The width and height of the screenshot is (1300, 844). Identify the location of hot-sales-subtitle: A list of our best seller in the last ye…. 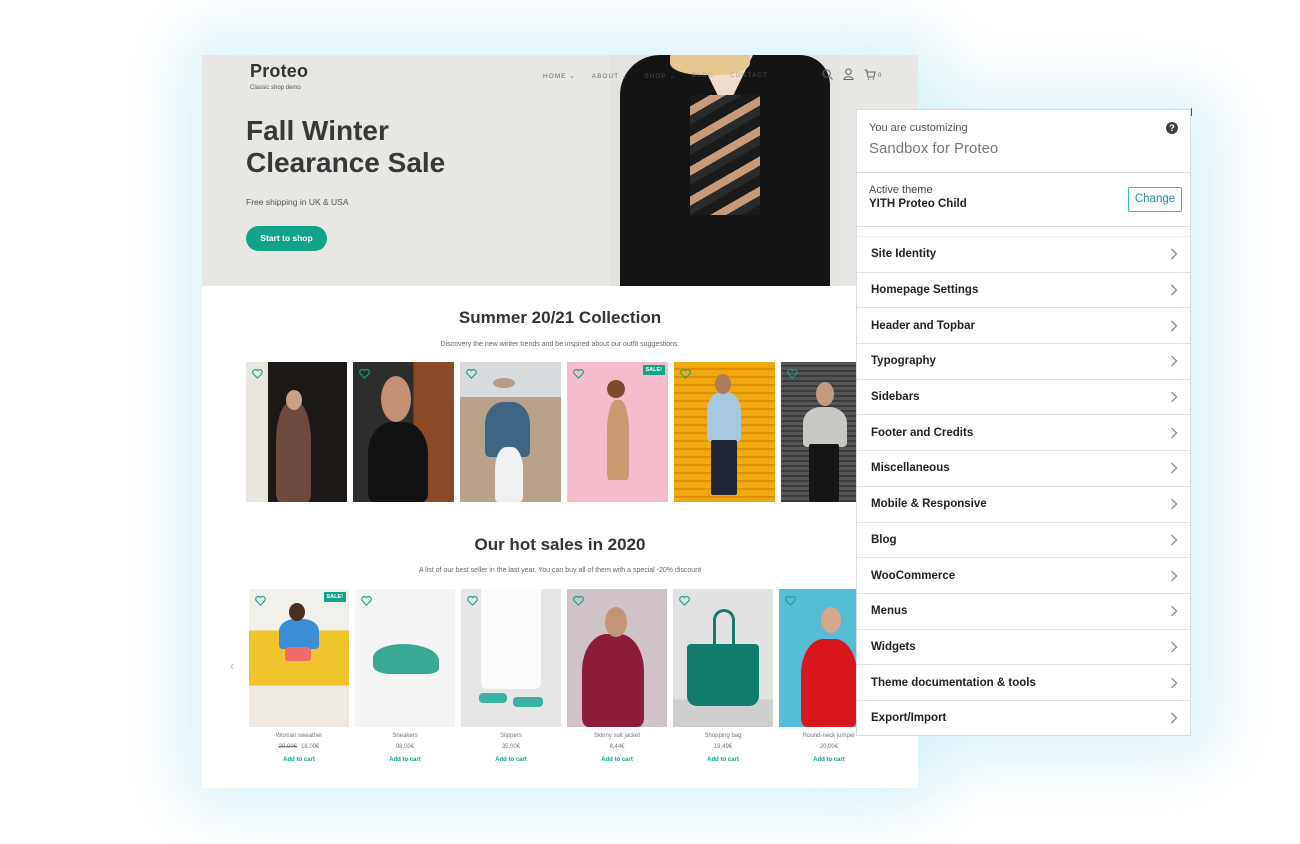
(560, 570).